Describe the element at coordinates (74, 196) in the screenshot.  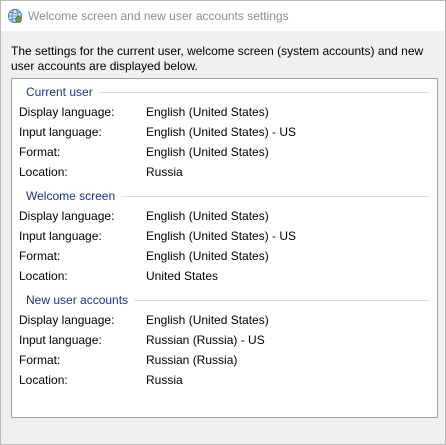
I see `group-heading: Welcome screen` at that location.